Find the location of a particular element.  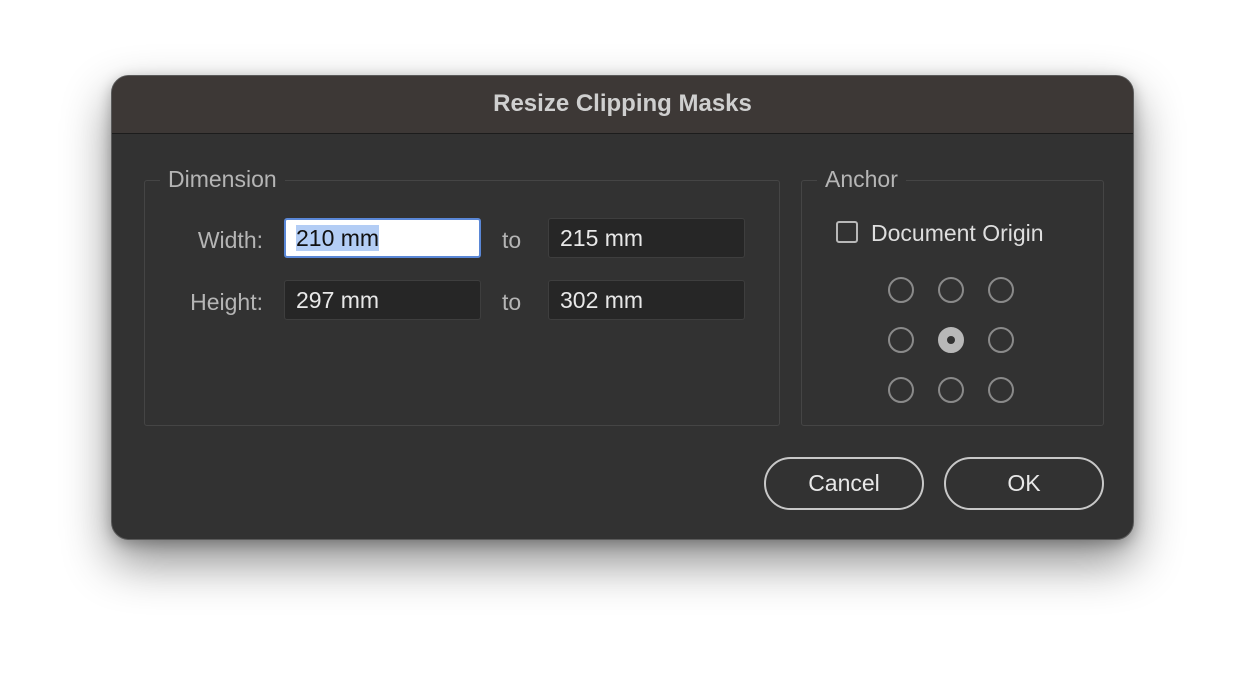

height-to-label: to is located at coordinates (512, 302).